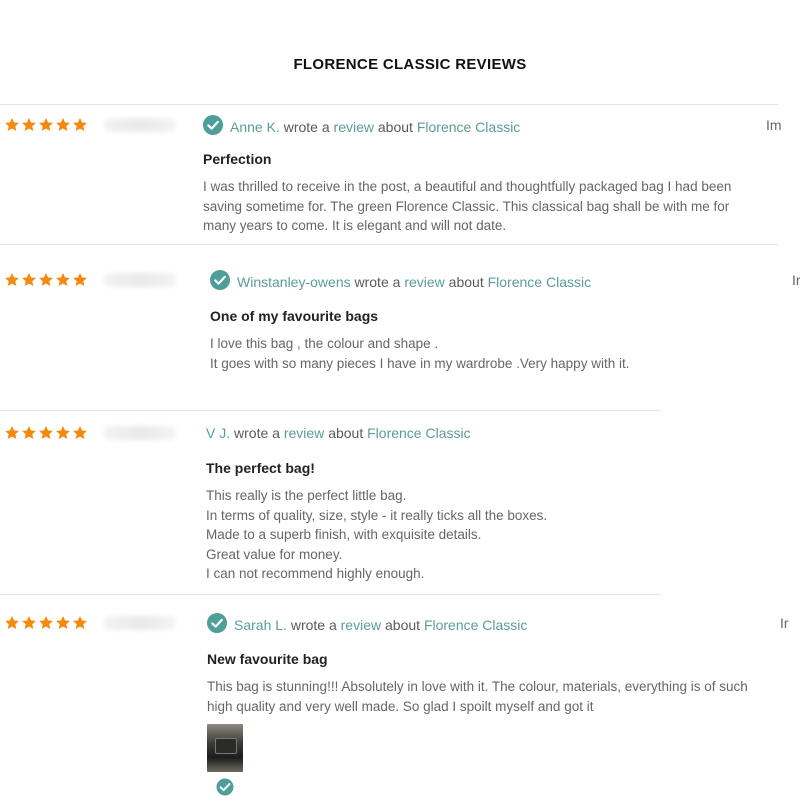 This screenshot has height=802, width=800. I want to click on page-title: FLORENCE CLASSIC REVIEWS, so click(410, 64).